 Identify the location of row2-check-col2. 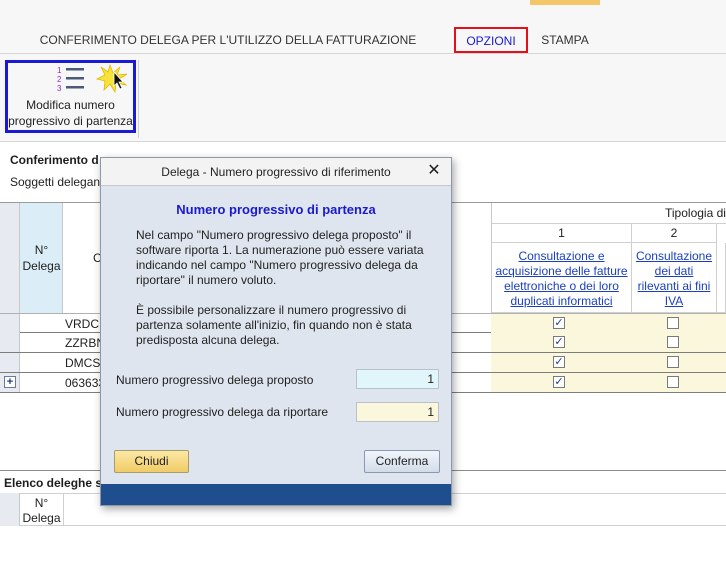
(673, 342).